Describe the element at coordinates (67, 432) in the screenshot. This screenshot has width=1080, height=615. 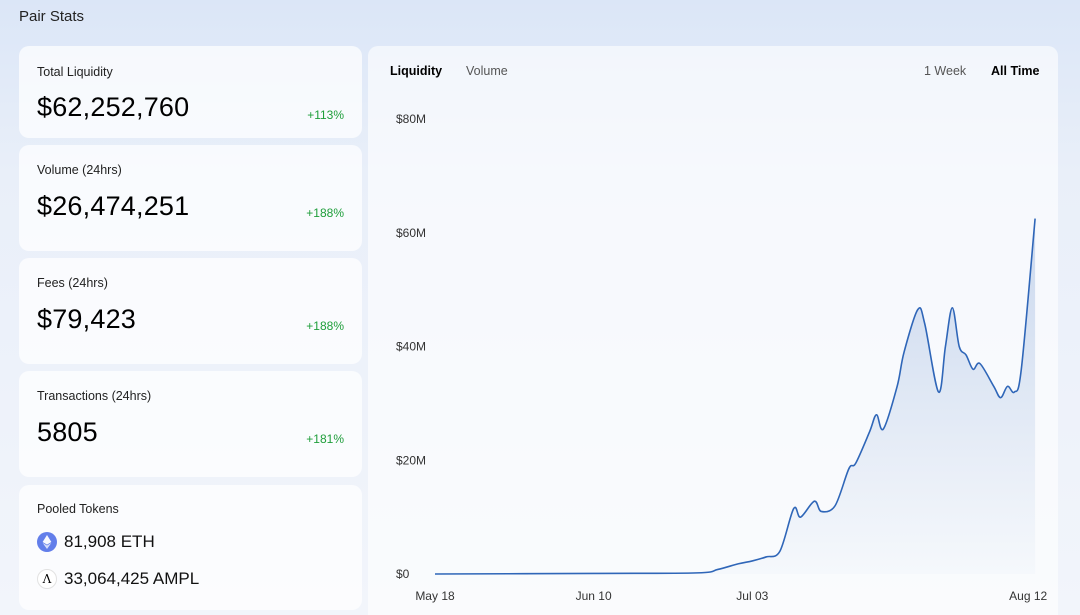
I see `stat-value: 5805` at that location.